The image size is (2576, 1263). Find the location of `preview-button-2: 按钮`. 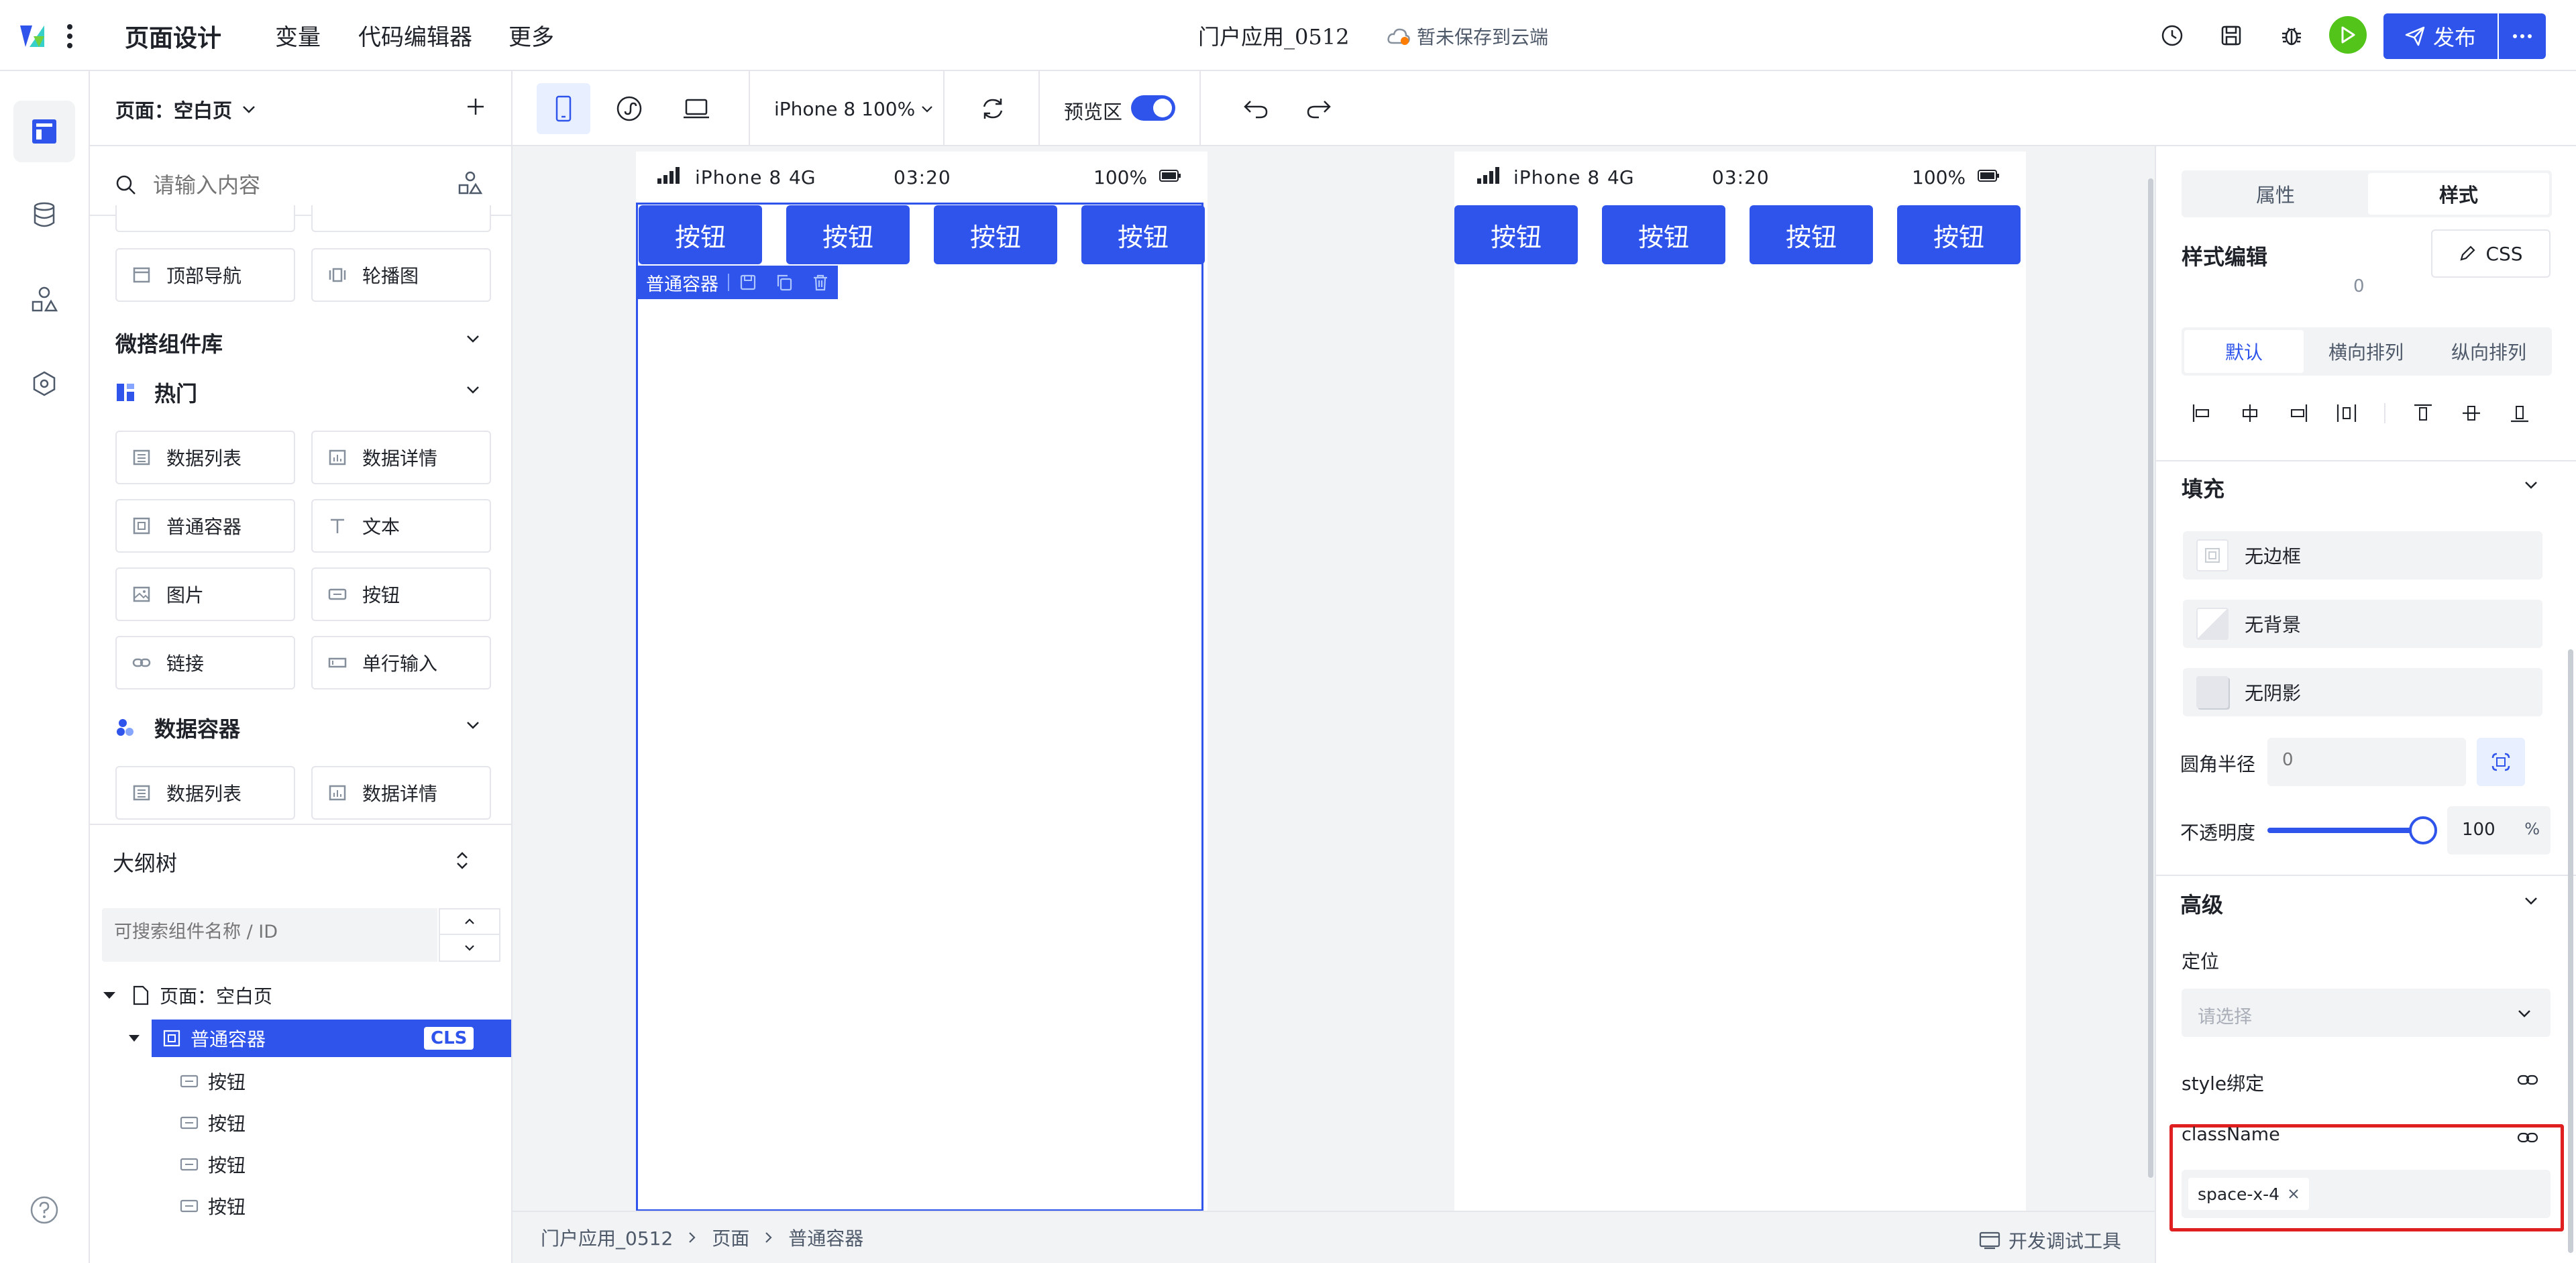

preview-button-2: 按钮 is located at coordinates (1663, 234).